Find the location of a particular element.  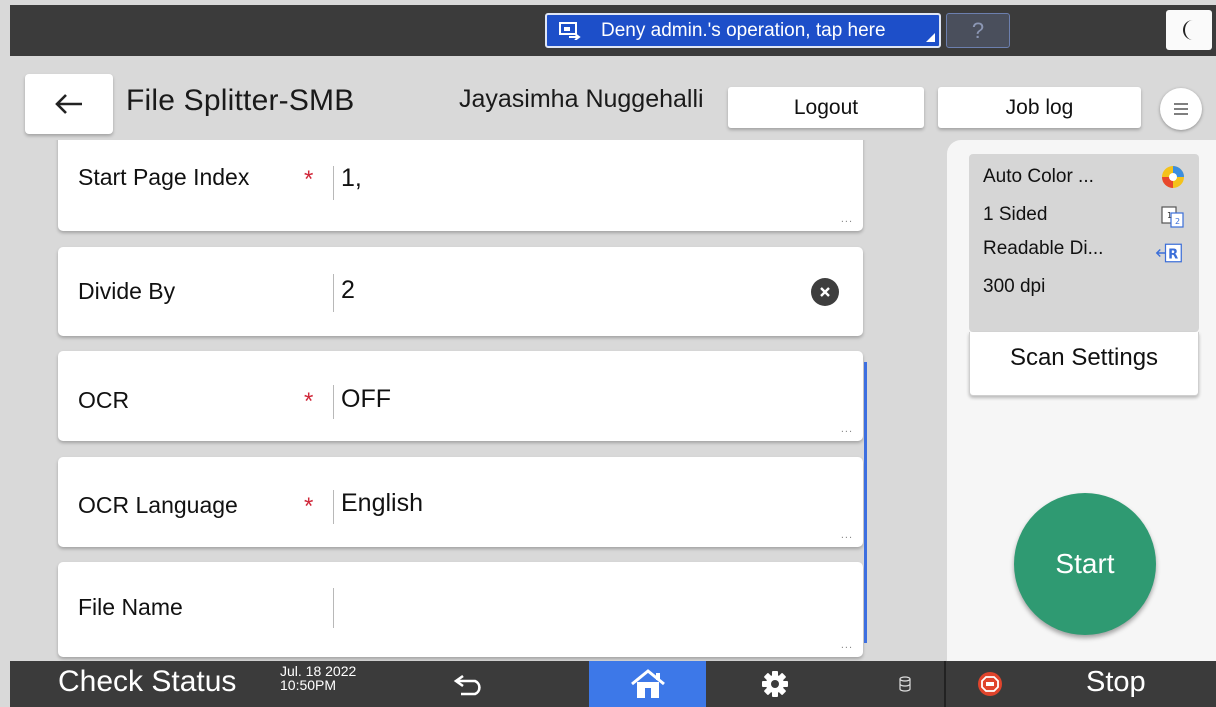

system-bottom-bar: Check Status Jul. 18 2022 10:50PM Stop is located at coordinates (613, 684).